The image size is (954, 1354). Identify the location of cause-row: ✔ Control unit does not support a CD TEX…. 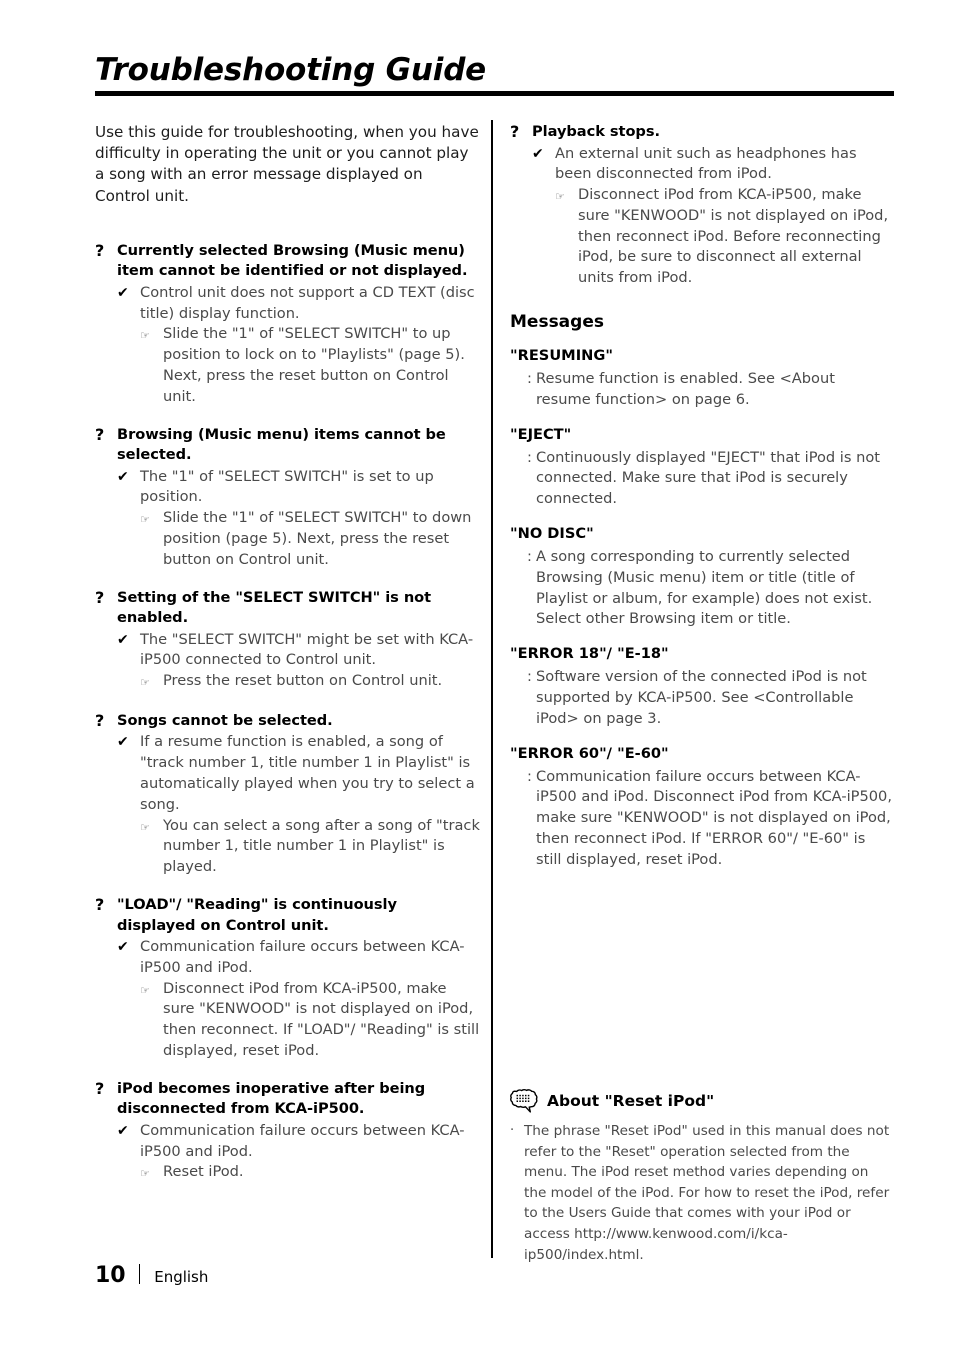
(287, 304).